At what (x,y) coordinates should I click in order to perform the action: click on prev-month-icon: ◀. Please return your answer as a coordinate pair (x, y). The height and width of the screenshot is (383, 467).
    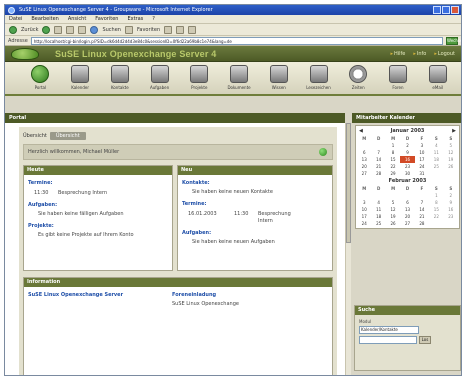
    Looking at the image, I should click on (361, 131).